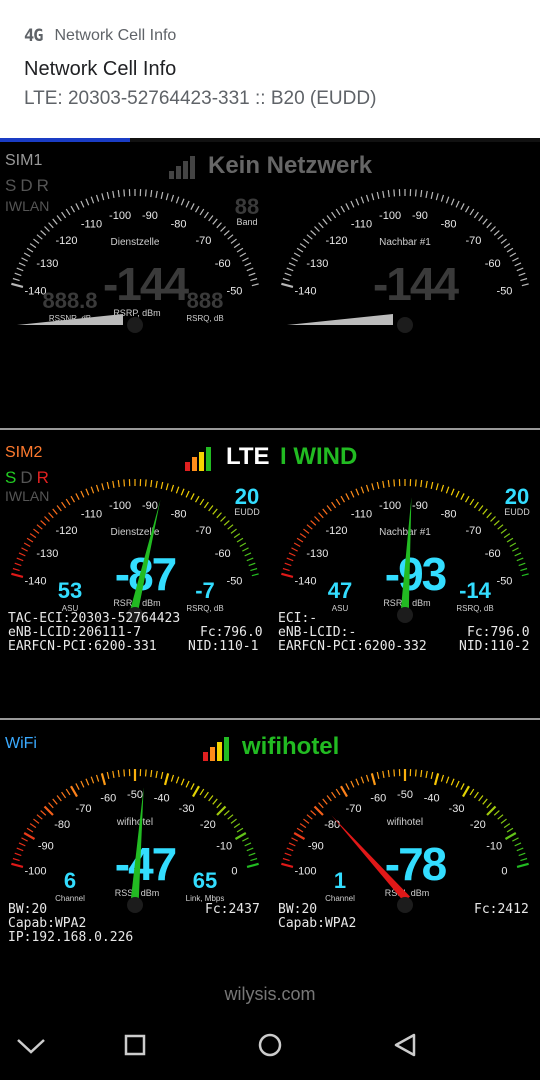 The width and height of the screenshot is (540, 1080). Describe the element at coordinates (270, 994) in the screenshot. I see `footer-site-link: wilysis.com` at that location.